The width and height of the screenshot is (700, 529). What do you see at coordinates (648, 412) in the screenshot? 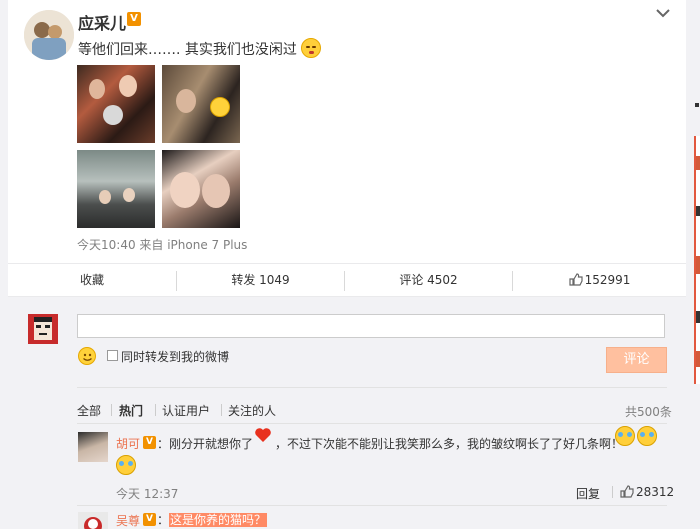
I see `comment-total: 共500条` at bounding box center [648, 412].